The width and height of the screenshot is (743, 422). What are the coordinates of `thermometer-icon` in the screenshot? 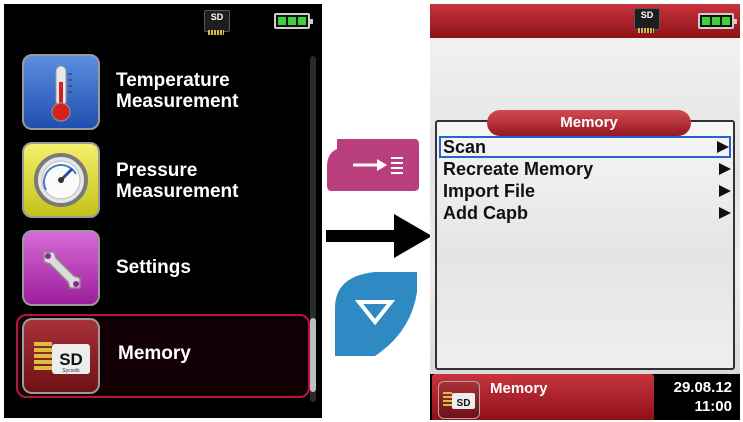 It's located at (61, 92).